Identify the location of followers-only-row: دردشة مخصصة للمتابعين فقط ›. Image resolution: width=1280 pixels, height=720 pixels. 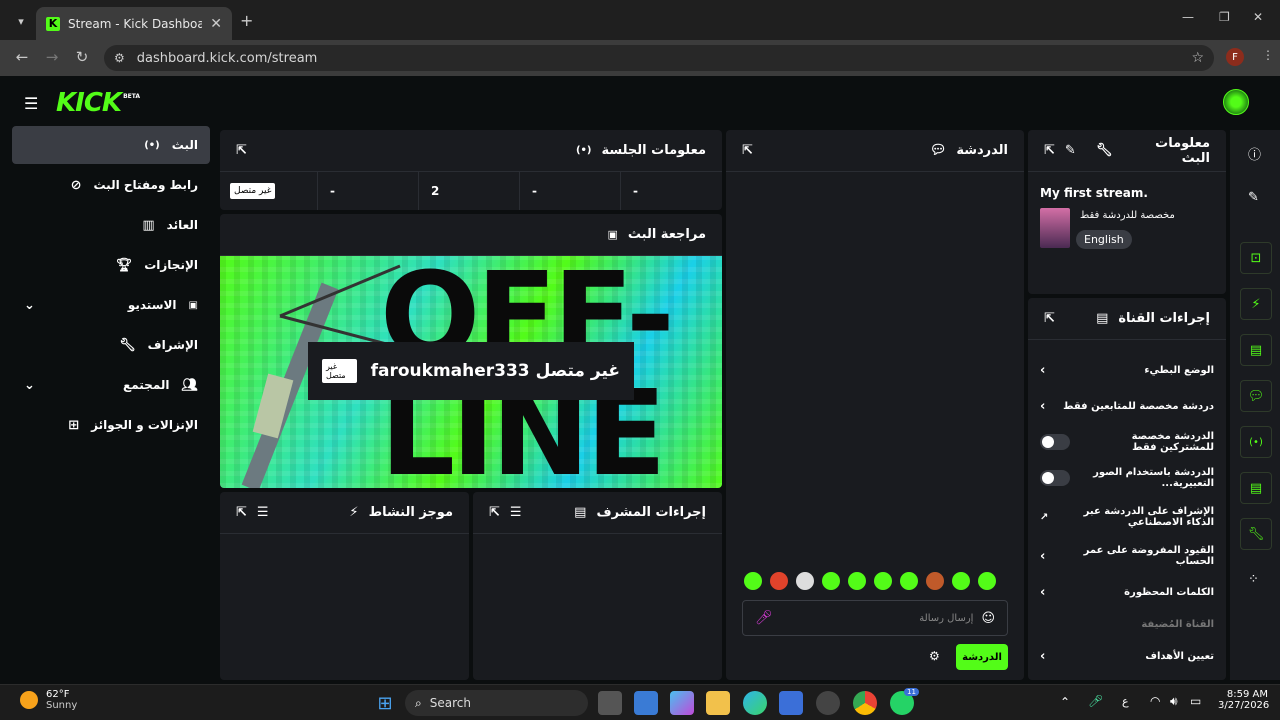
(1127, 406).